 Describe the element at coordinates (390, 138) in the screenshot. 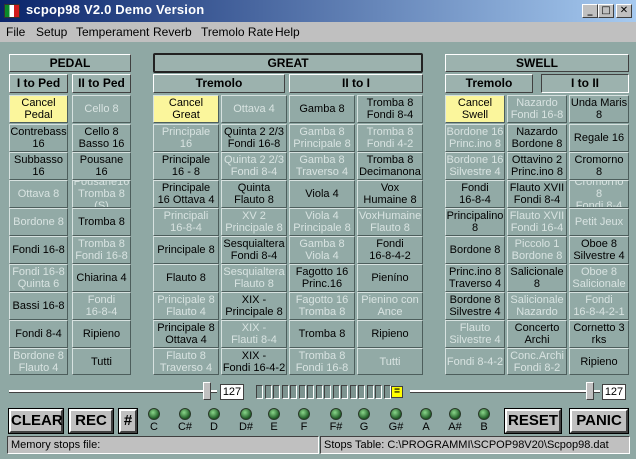

I see `great-stop: Tromba 8 Fondi 4-2` at that location.